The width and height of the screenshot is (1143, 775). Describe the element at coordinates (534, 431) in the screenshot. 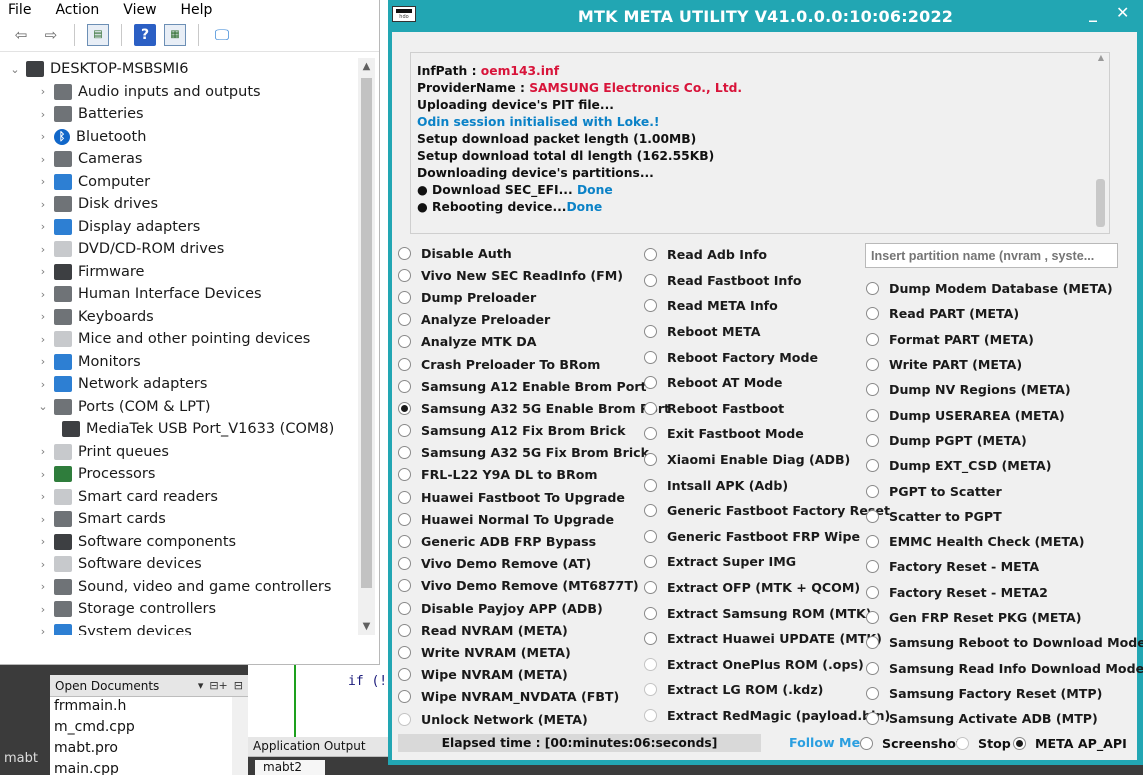

I see `option-samsung-a12-fix-brom-brick: Samsung A12 Fix Brom Brick` at that location.